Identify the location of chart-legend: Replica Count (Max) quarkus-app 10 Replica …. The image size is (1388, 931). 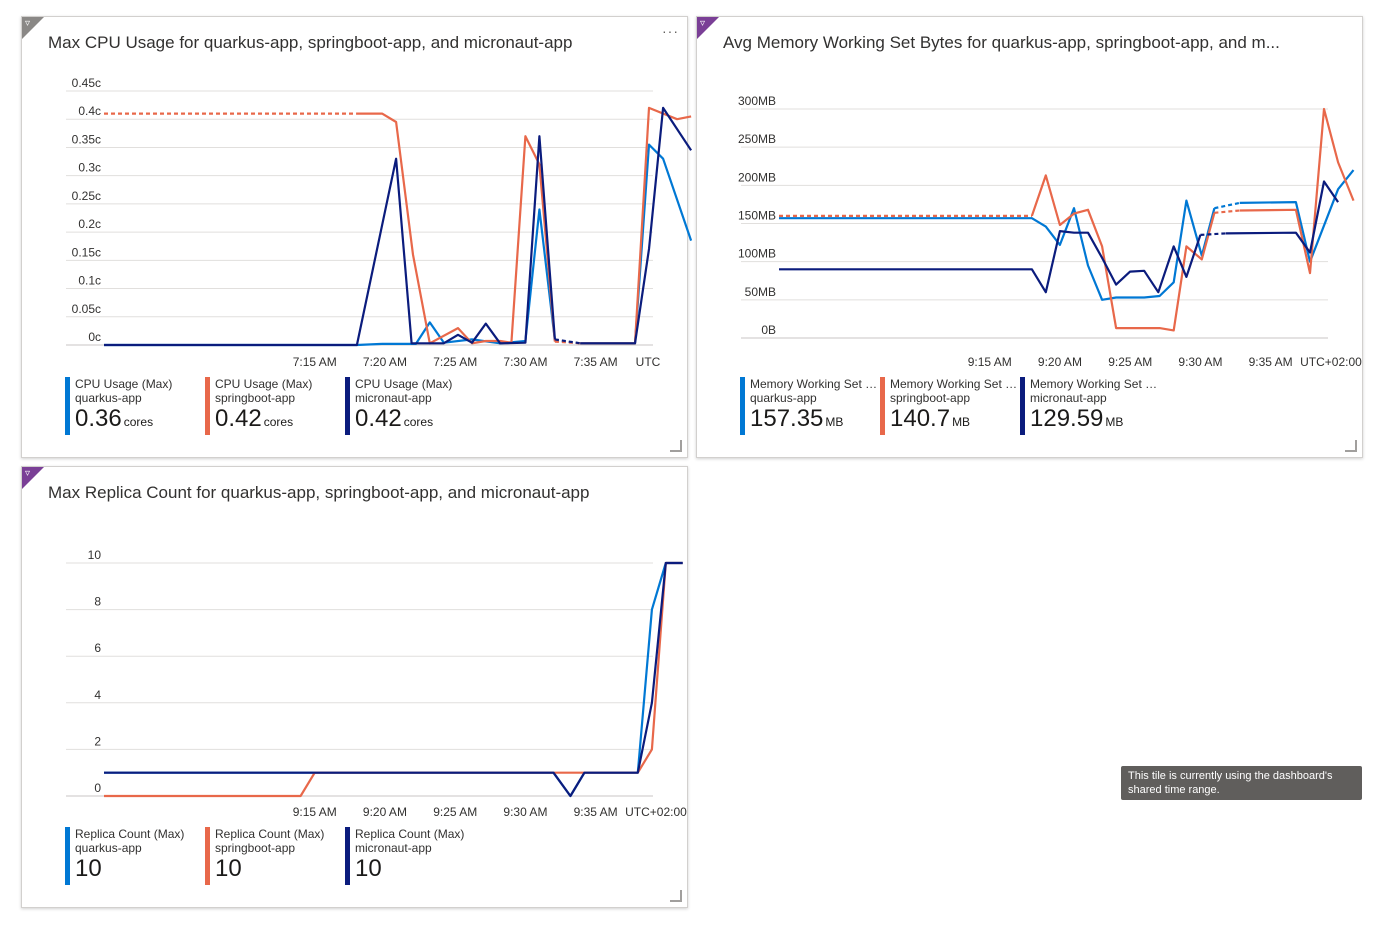
(275, 857).